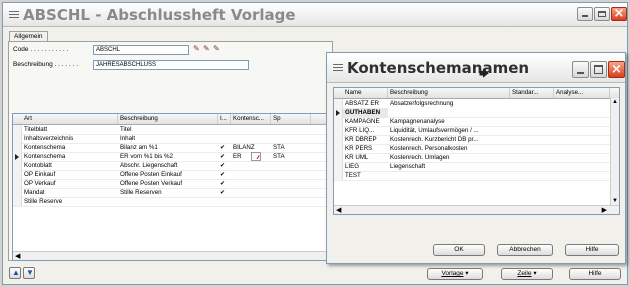 The height and width of the screenshot is (287, 630). I want to click on cell-art: Titelblatt, so click(70, 129).